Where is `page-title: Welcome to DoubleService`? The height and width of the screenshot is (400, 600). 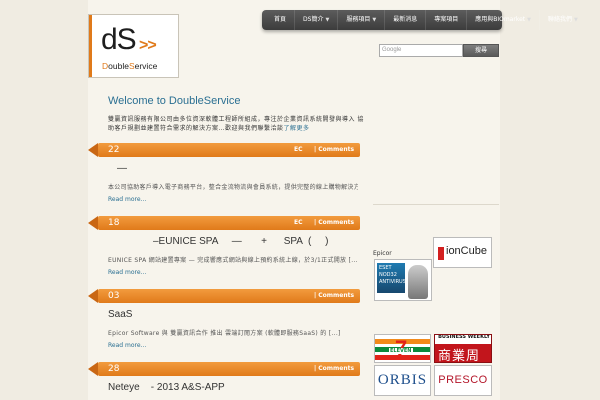
page-title: Welcome to DoubleService is located at coordinates (174, 101).